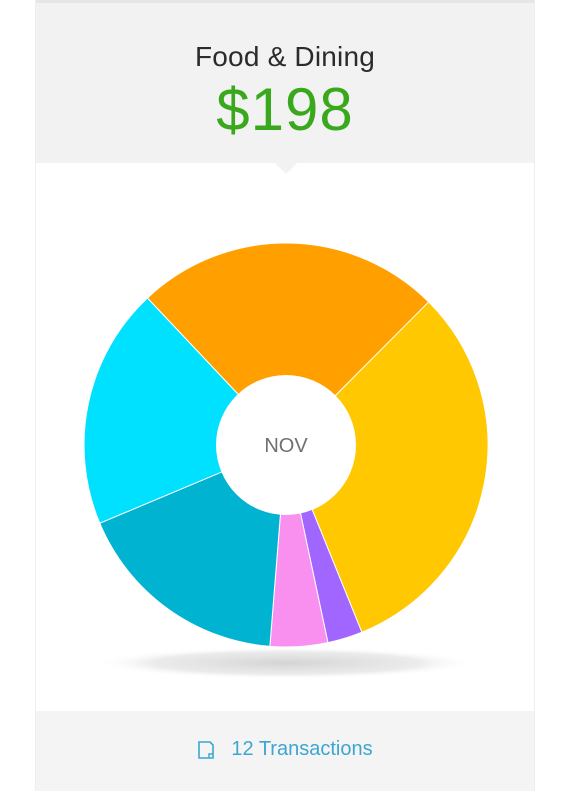  Describe the element at coordinates (302, 749) in the screenshot. I see `transactions-label: 12 Transactions` at that location.